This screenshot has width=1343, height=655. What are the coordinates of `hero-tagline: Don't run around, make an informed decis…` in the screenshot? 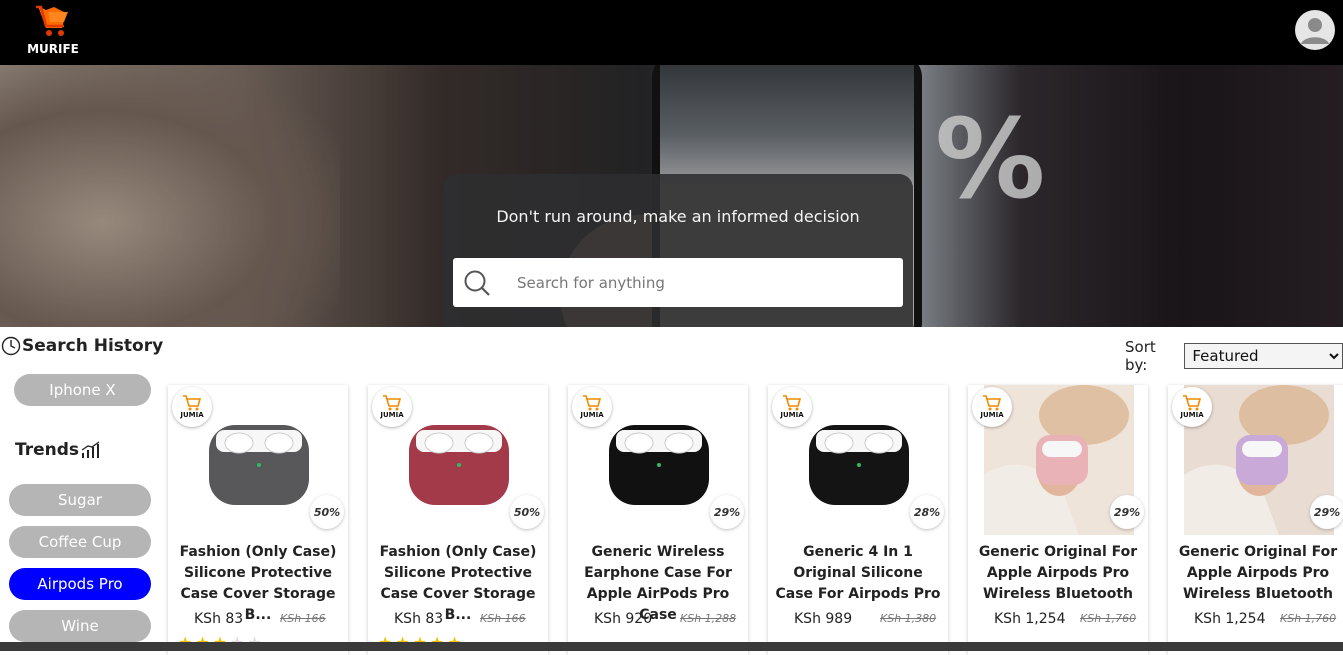 It's located at (678, 216).